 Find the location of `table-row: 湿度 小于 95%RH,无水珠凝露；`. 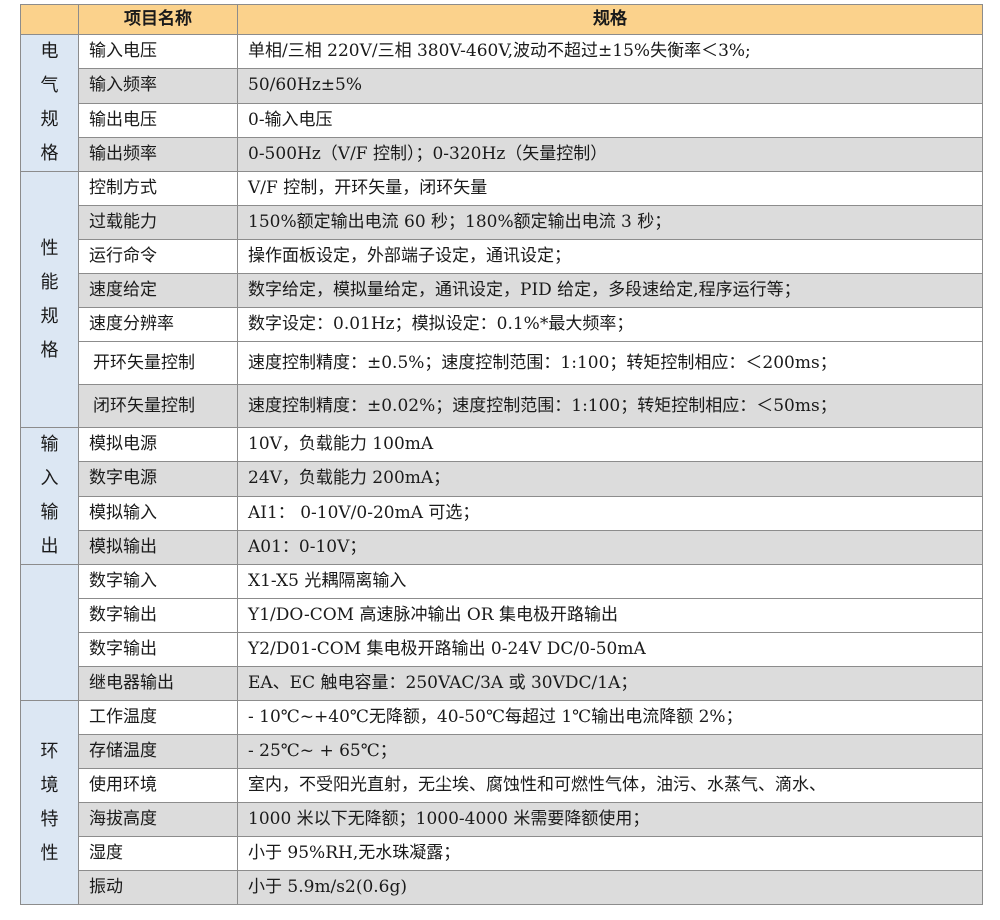

table-row: 湿度 小于 95%RH,无水珠凝露； is located at coordinates (502, 853).